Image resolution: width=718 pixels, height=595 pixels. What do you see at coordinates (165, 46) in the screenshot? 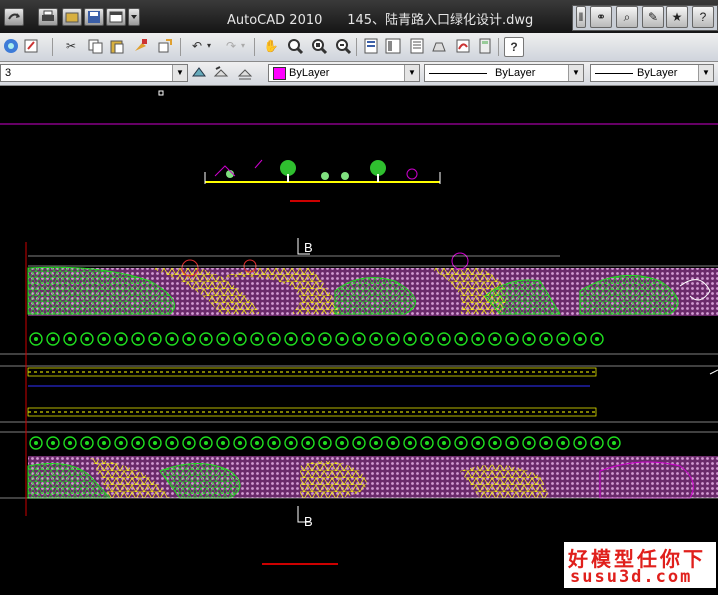
I see `block-icon` at bounding box center [165, 46].